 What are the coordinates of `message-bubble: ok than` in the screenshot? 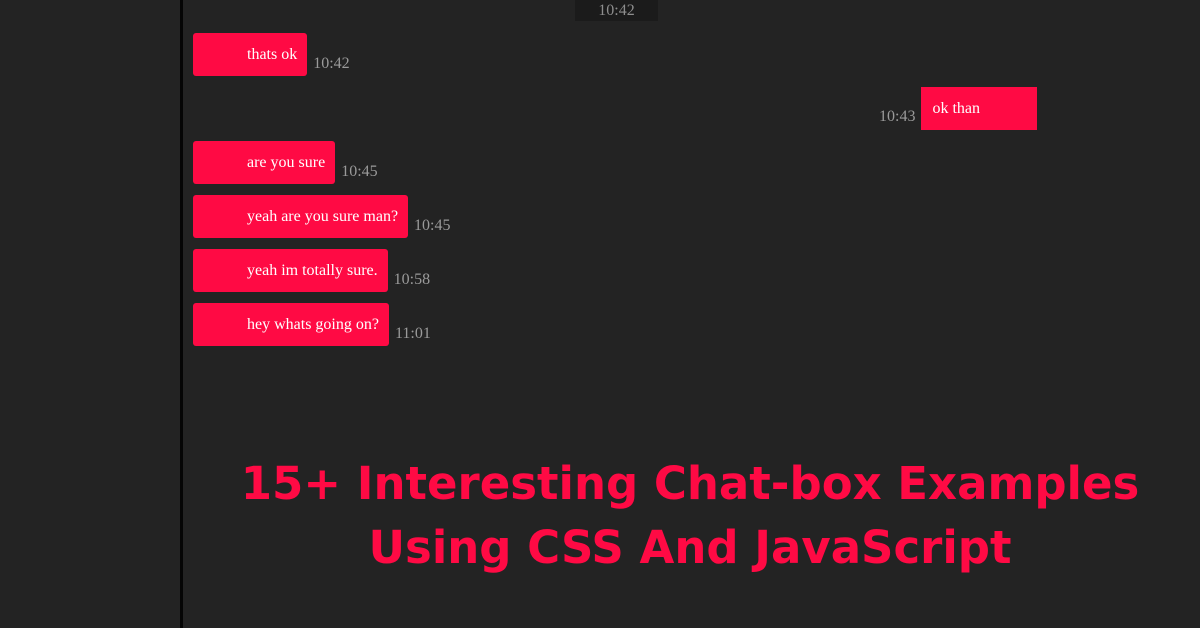 It's located at (979, 108).